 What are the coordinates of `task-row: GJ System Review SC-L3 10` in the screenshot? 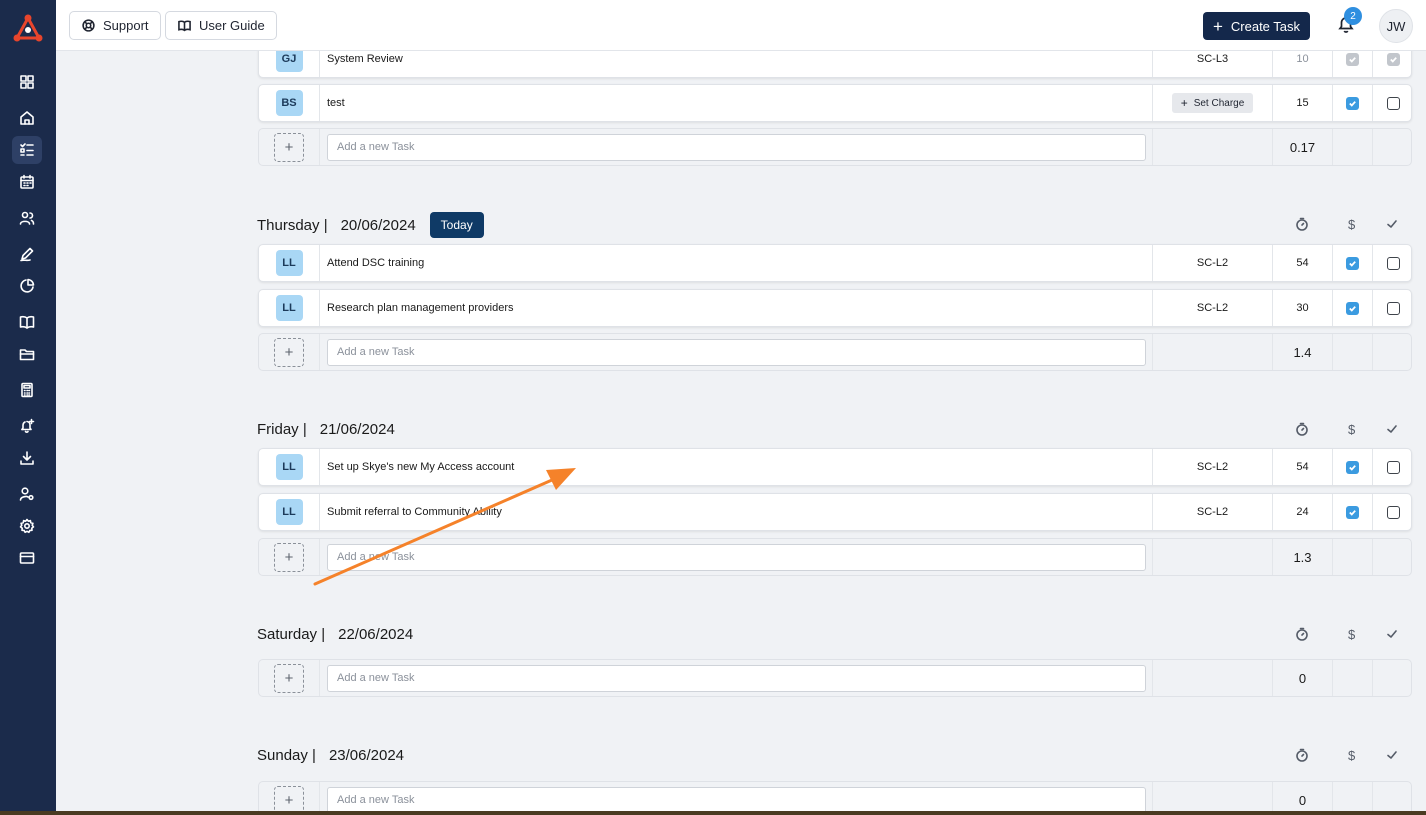 It's located at (835, 64).